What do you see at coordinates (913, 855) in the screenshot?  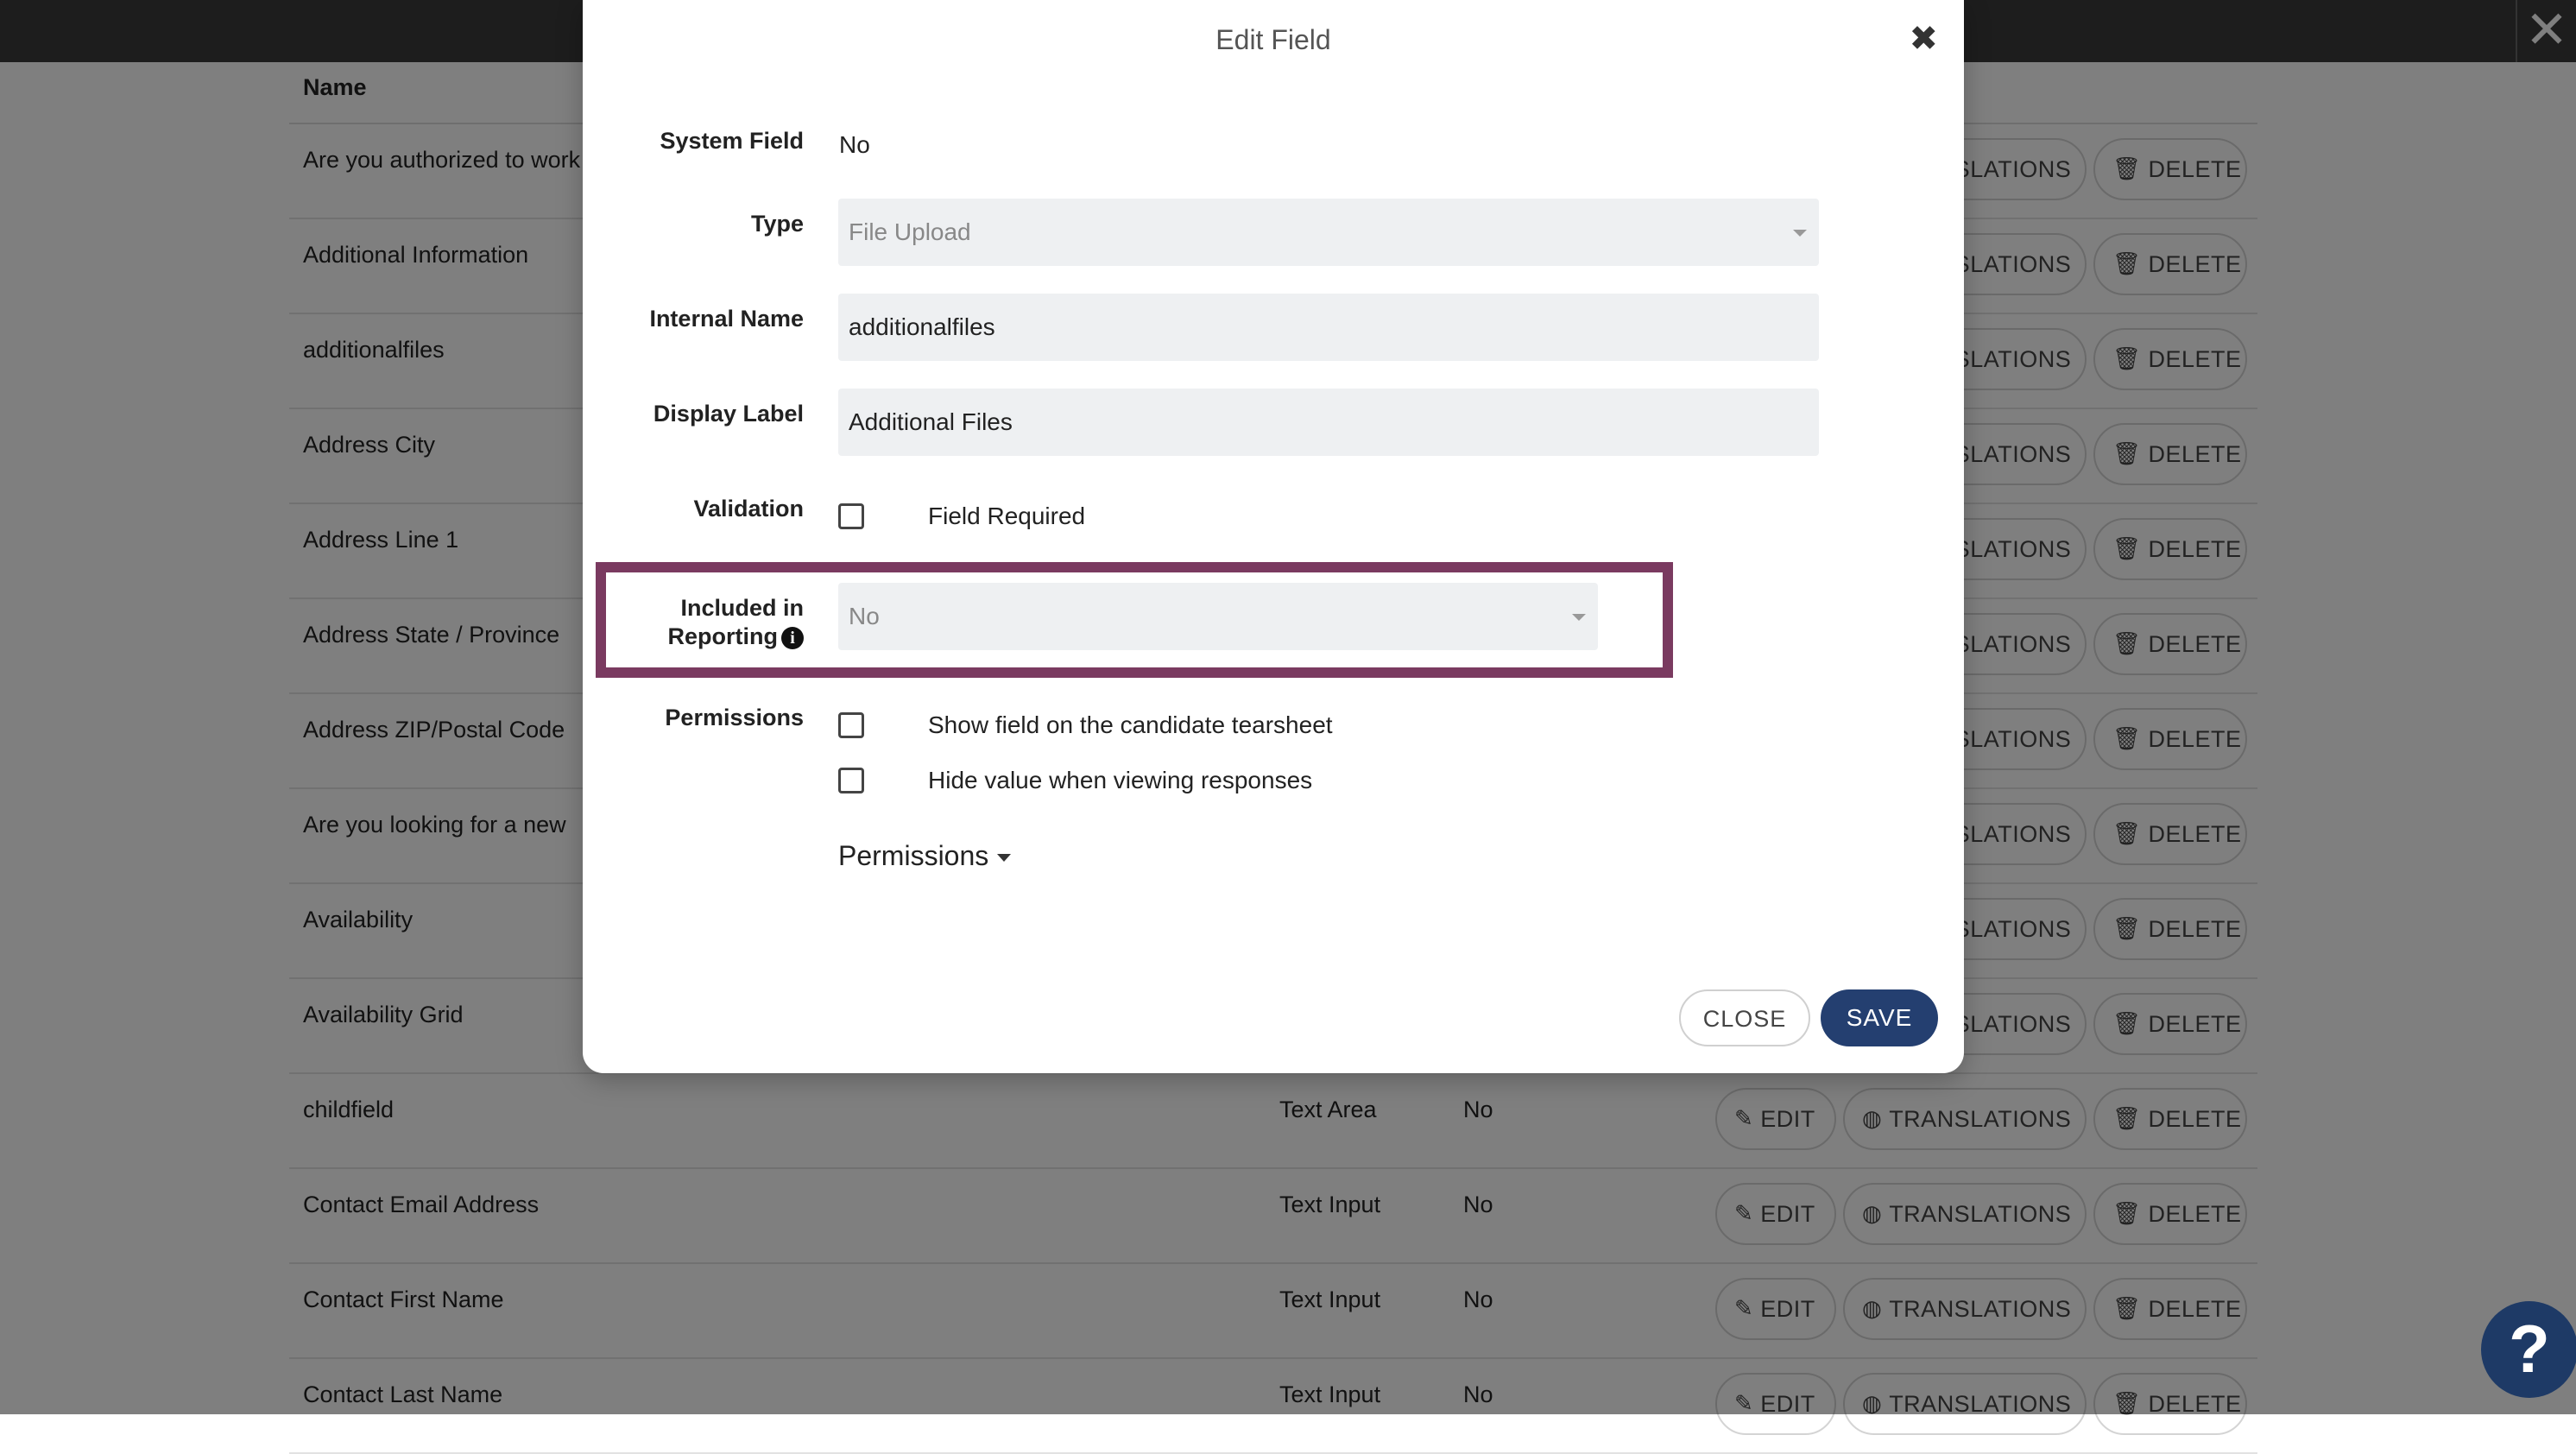 I see `permissions-dropdown-label: Permissions` at bounding box center [913, 855].